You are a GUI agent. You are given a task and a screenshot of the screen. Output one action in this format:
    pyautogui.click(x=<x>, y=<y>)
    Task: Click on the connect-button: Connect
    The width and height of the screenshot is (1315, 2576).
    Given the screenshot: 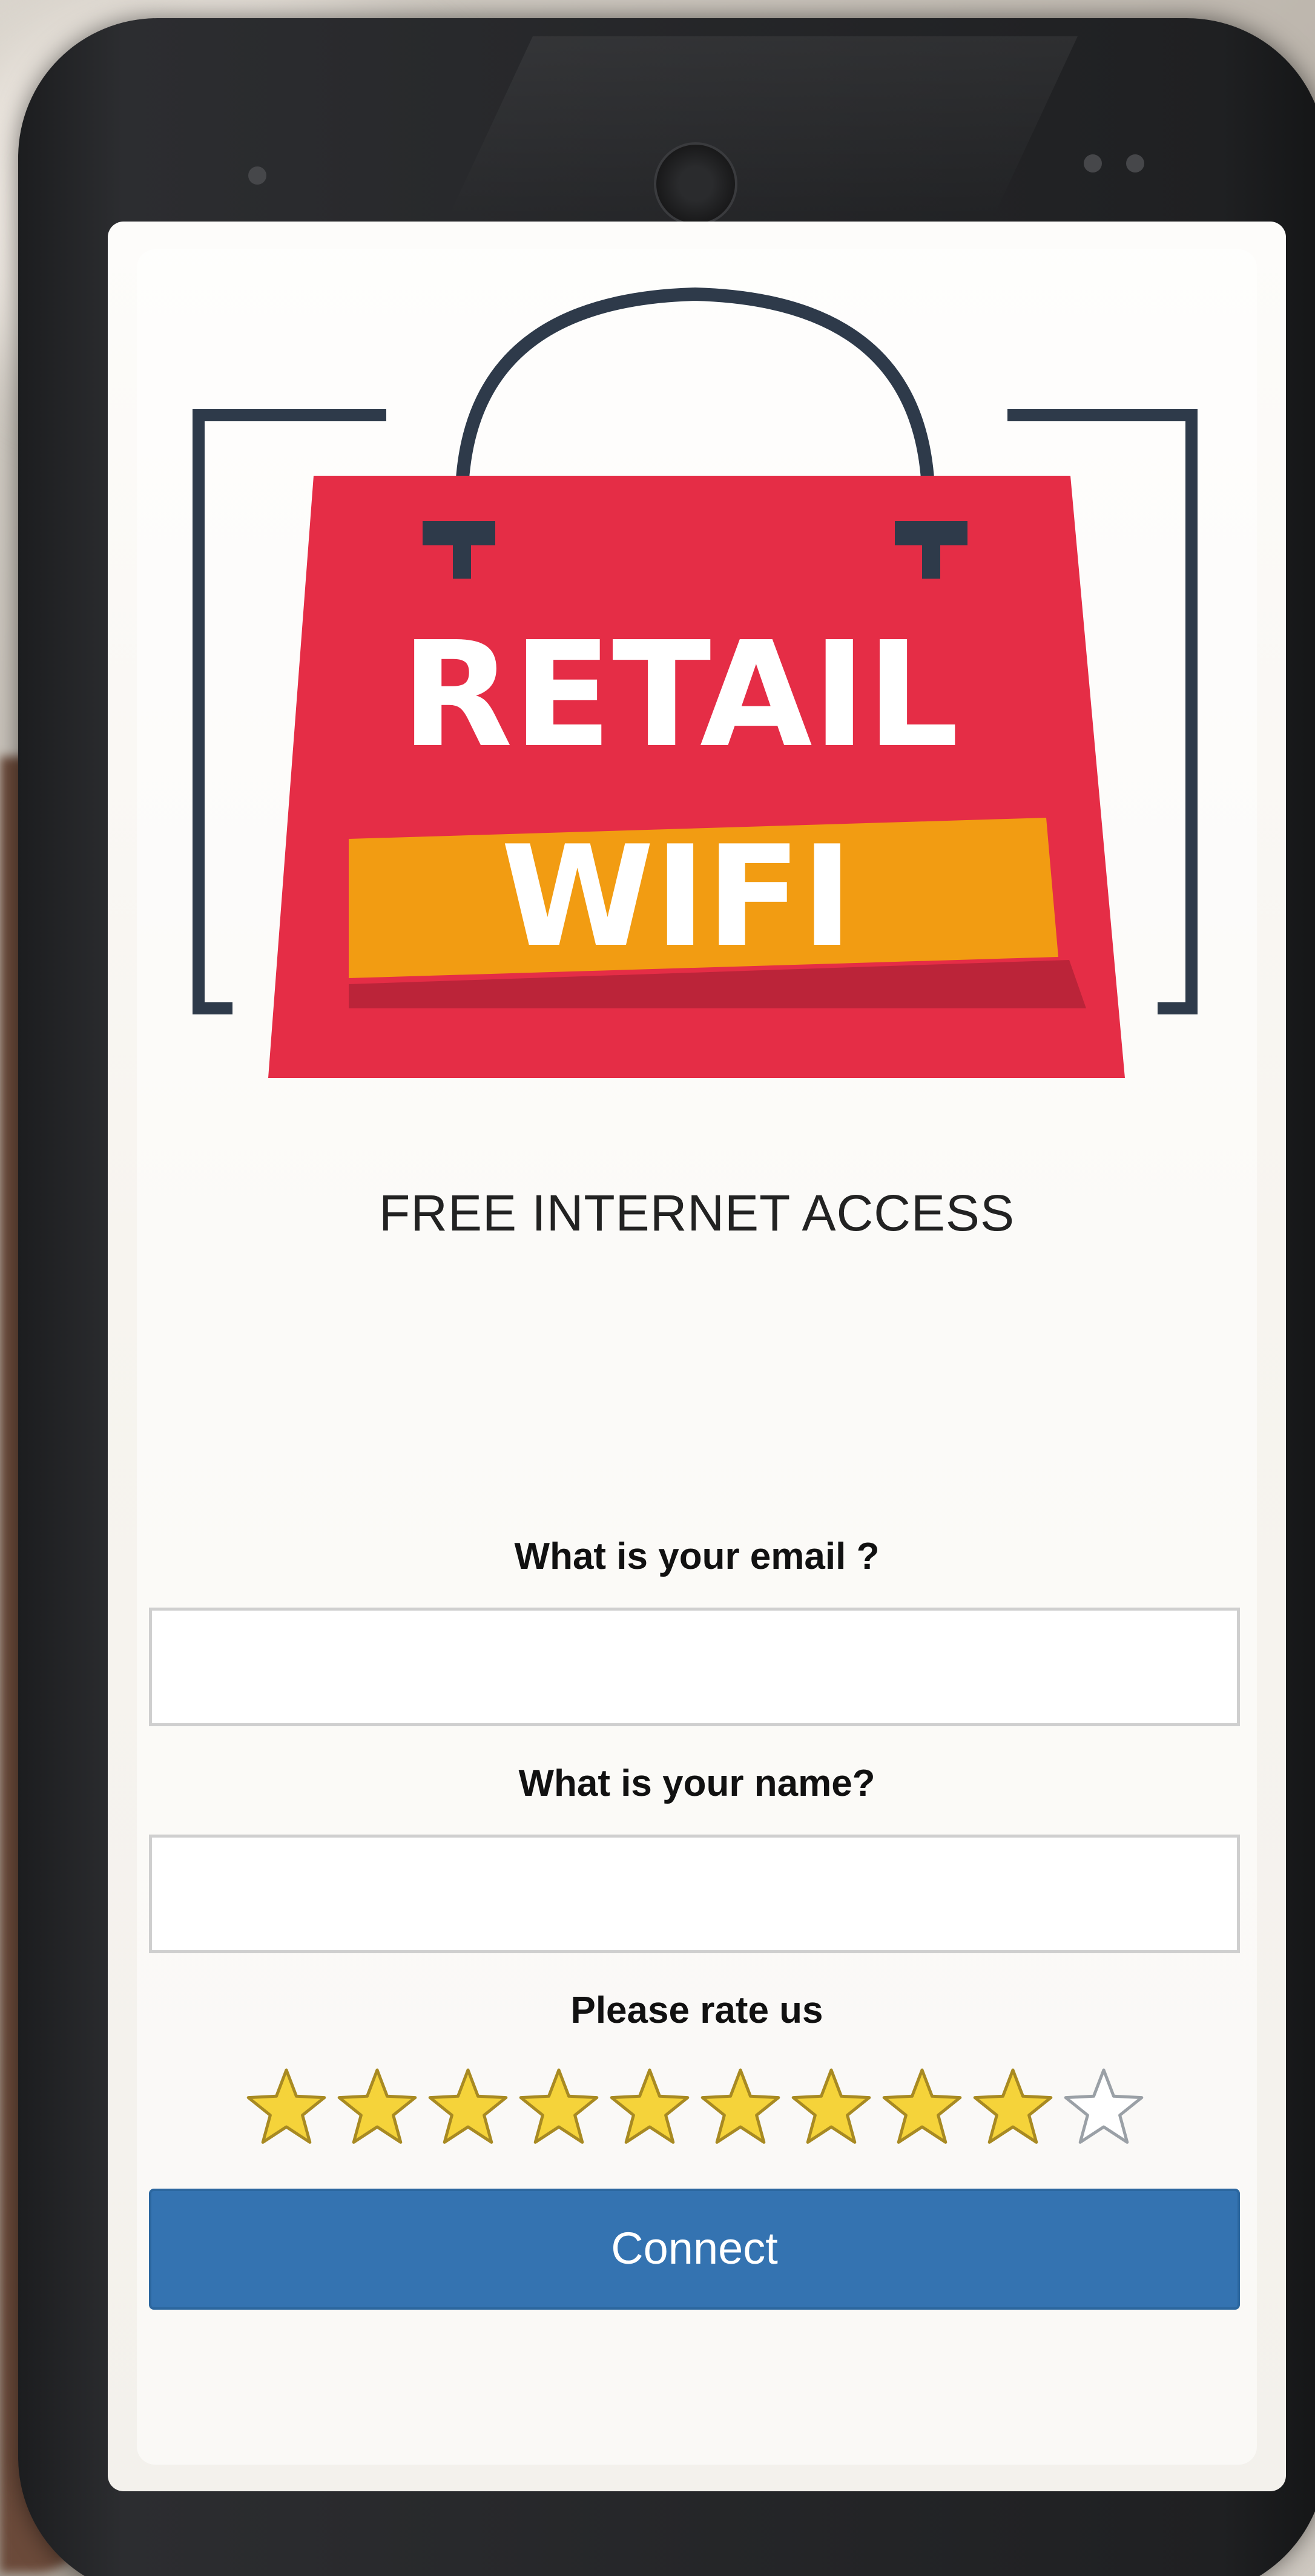 What is the action you would take?
    pyautogui.click(x=694, y=2249)
    